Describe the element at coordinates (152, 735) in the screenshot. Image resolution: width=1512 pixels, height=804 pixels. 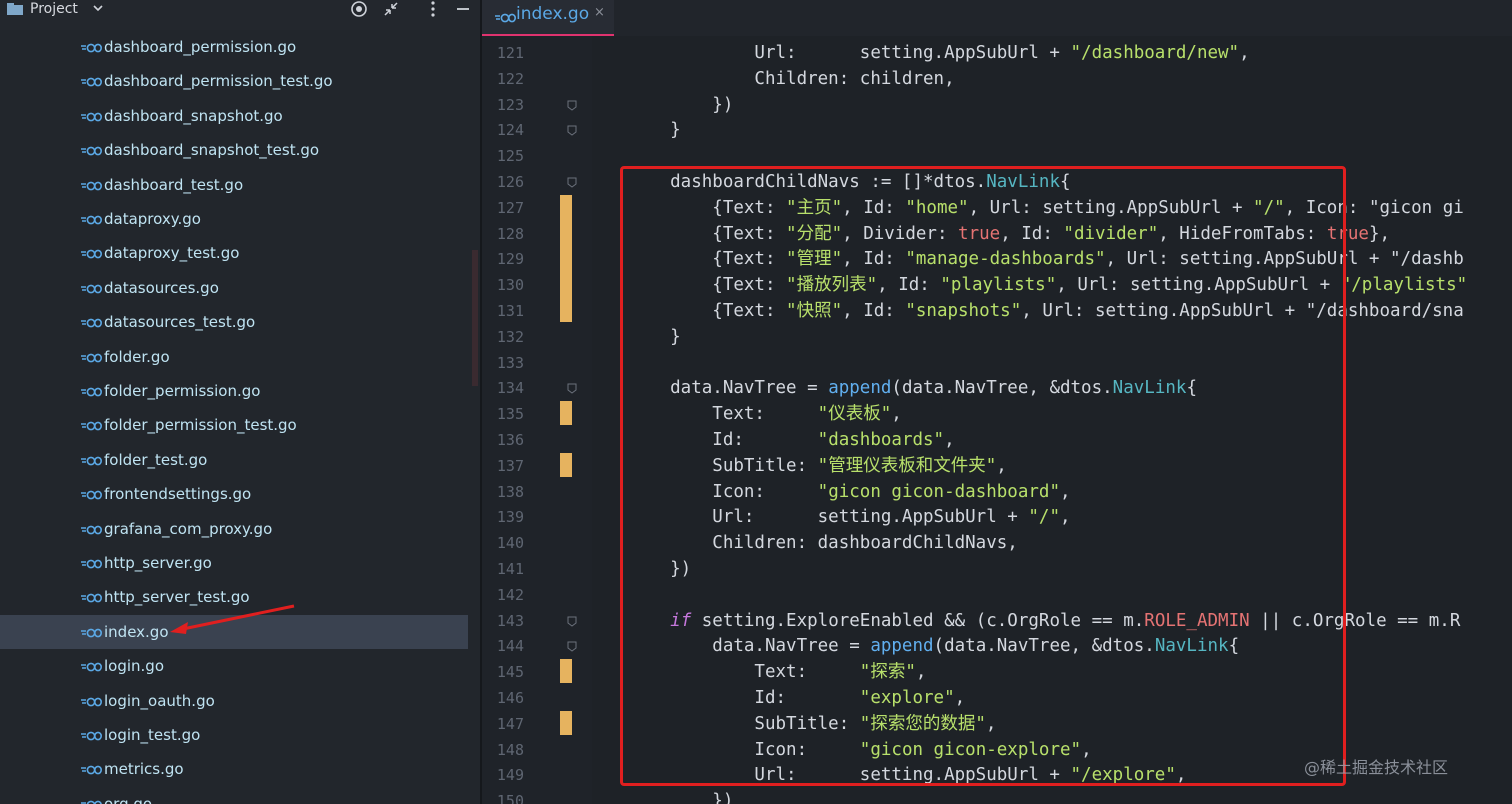
I see `file-name: login_test.go` at that location.